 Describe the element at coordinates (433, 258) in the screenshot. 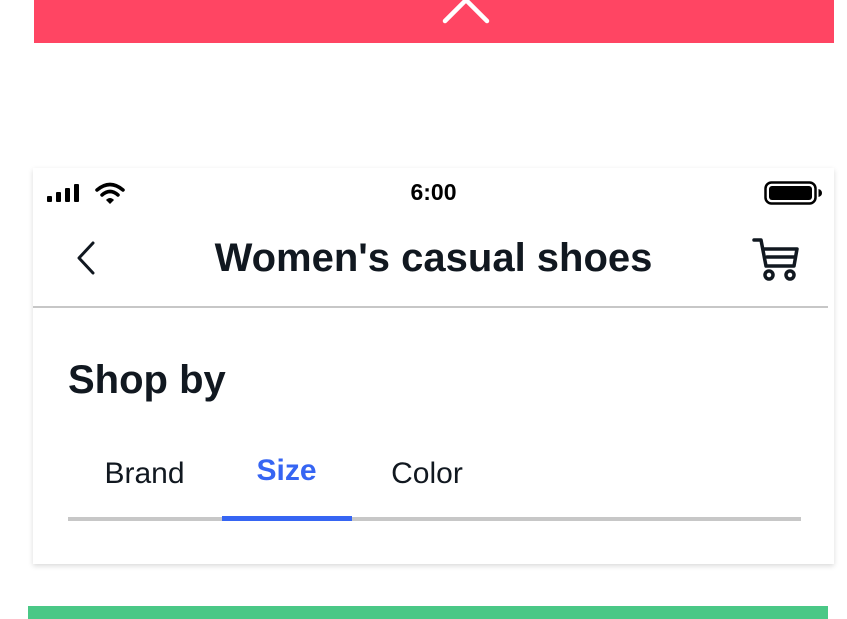

I see `page-title: Women's casual shoes` at that location.